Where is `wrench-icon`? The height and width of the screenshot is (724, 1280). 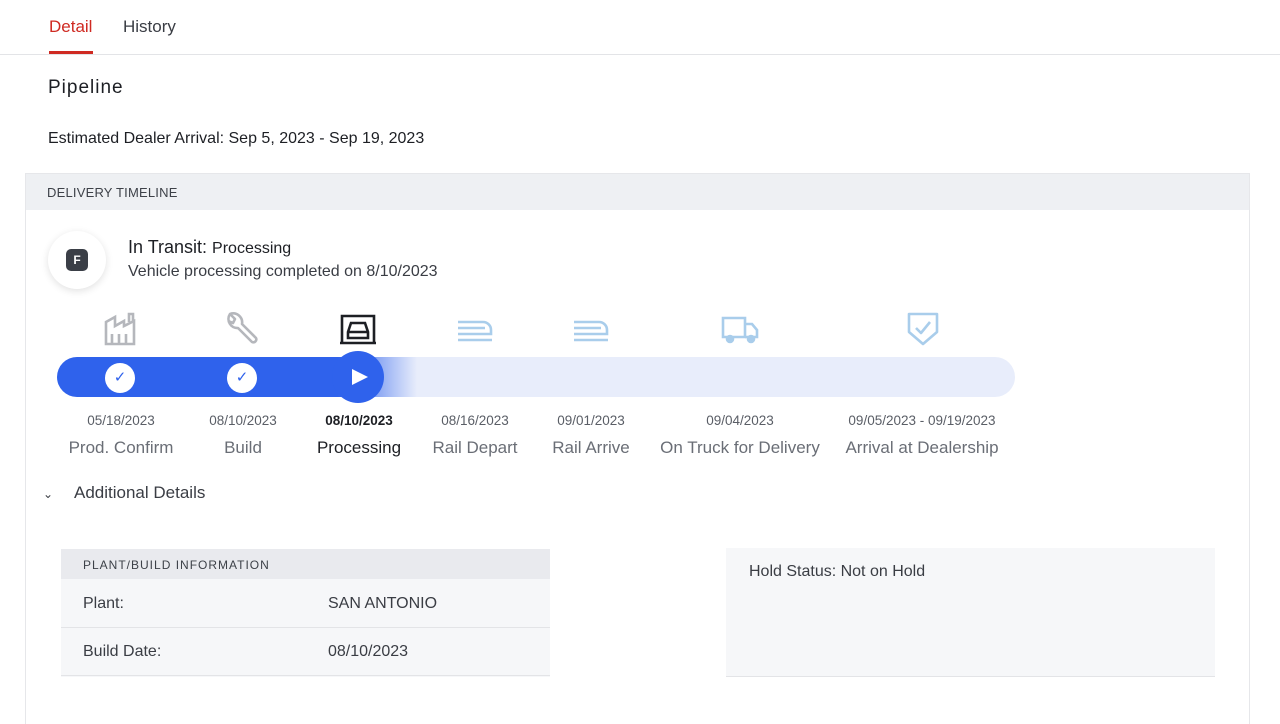 wrench-icon is located at coordinates (242, 328).